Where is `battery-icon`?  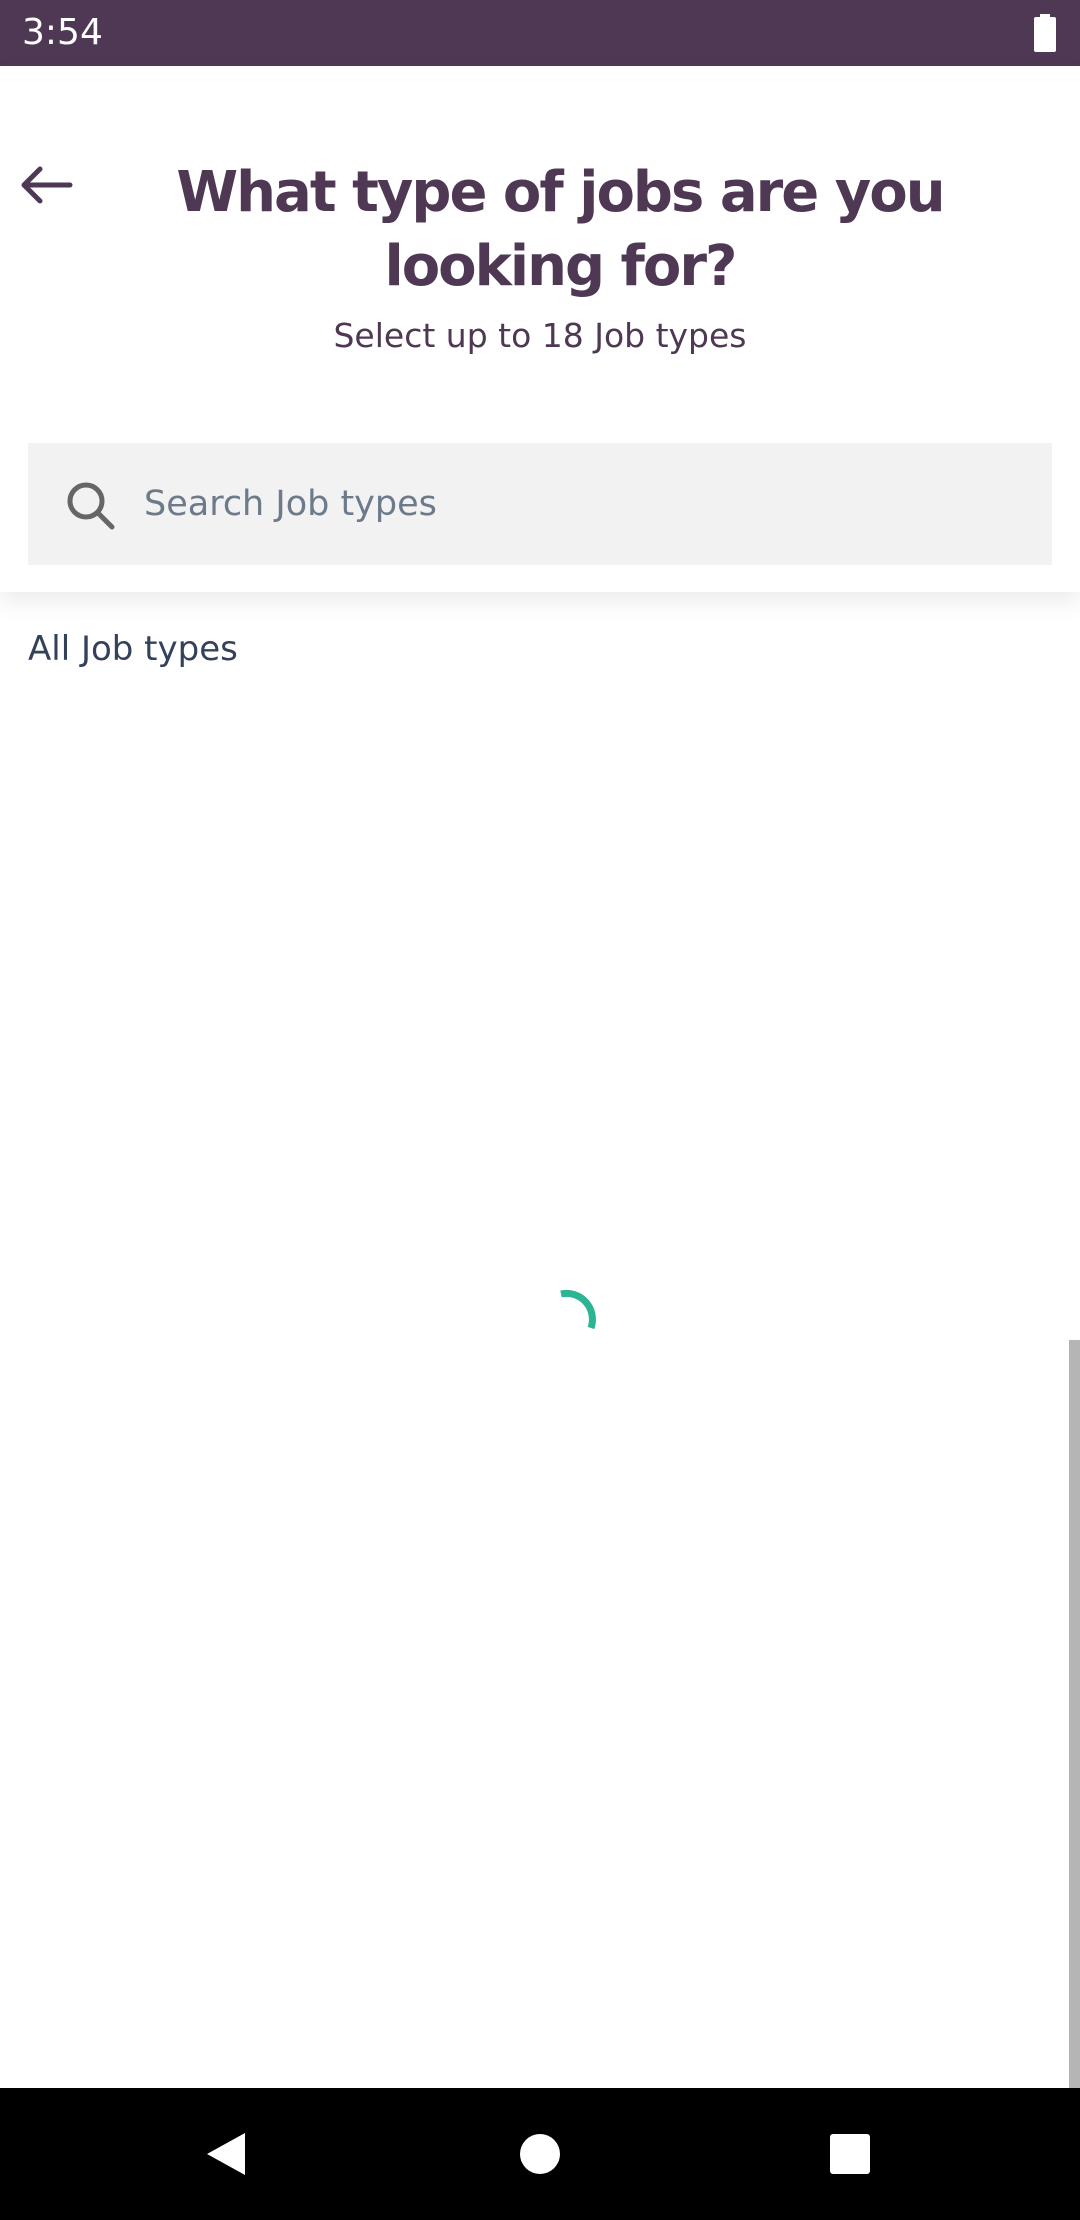 battery-icon is located at coordinates (1045, 33).